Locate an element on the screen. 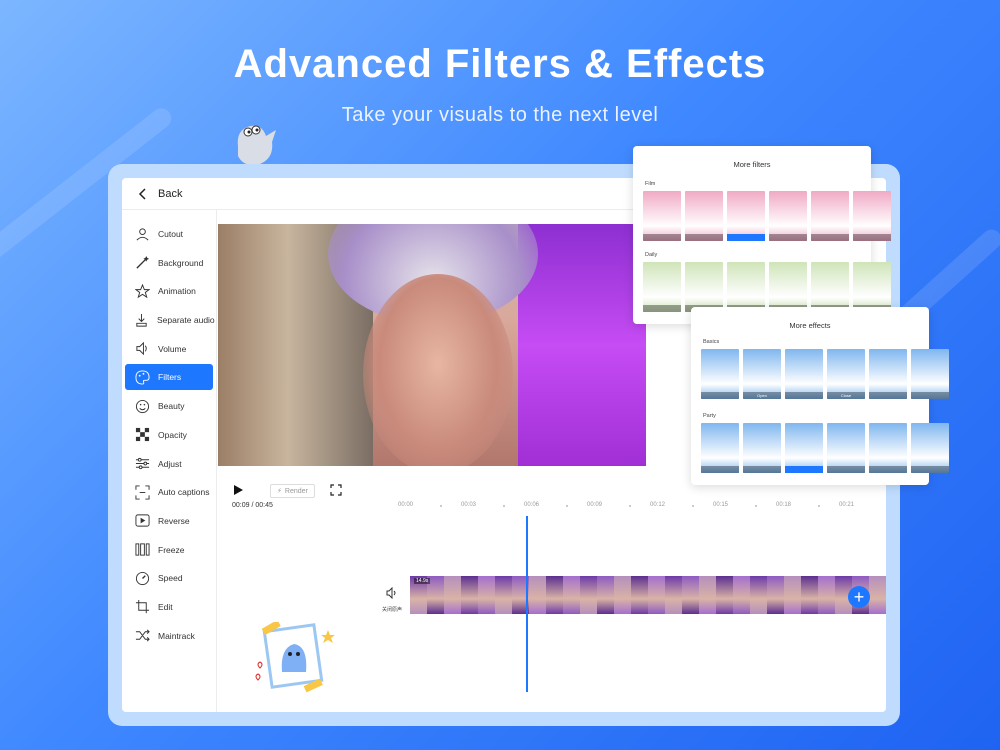 The height and width of the screenshot is (750, 1000). ruler-tick: 00:18 is located at coordinates (784, 505).